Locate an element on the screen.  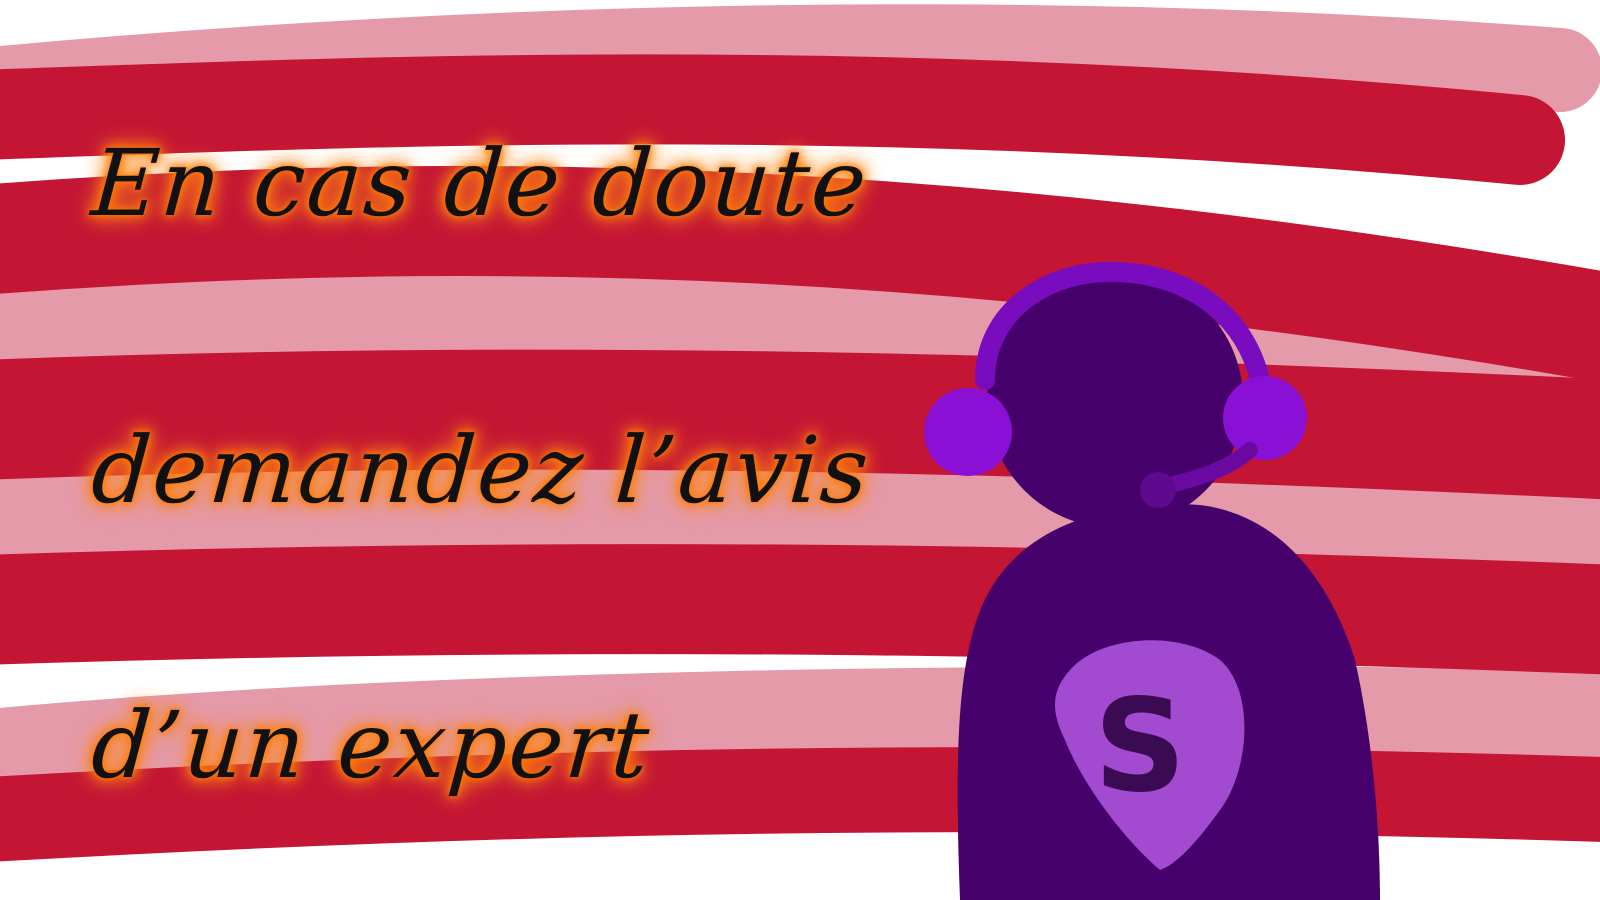
caption-line-2: demandez l’avis is located at coordinates (481, 470).